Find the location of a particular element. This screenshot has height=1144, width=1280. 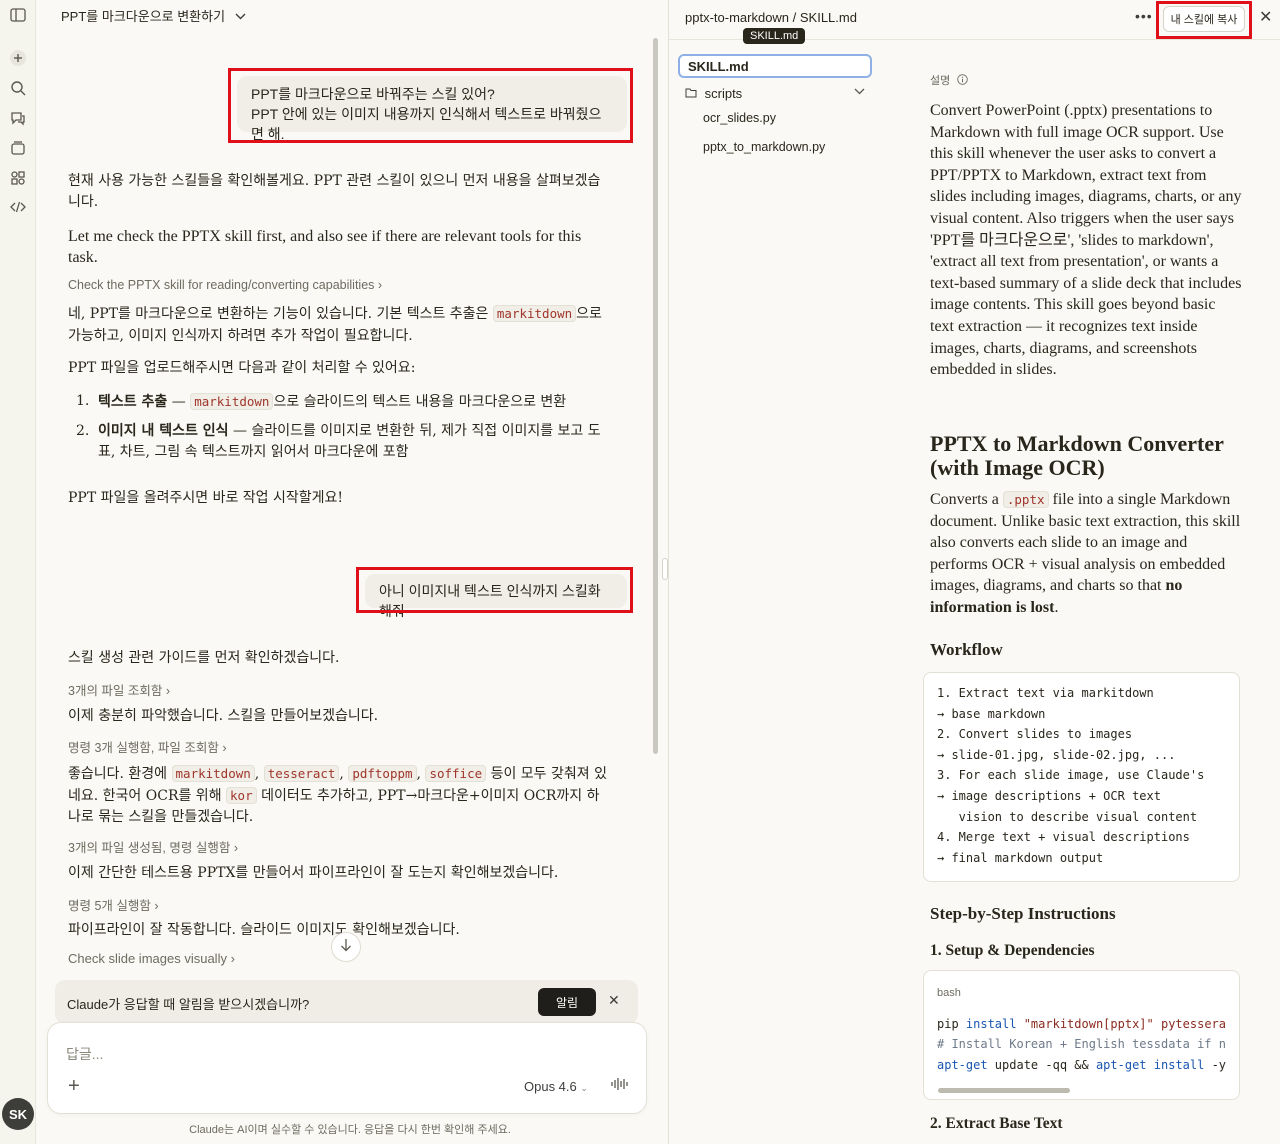

list-number: 1. is located at coordinates (83, 401).